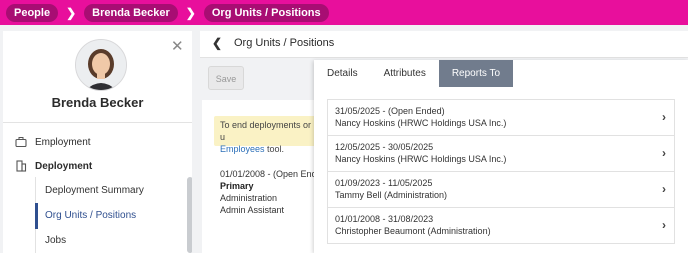 This screenshot has height=253, width=688. I want to click on entry-date: 01/01/2008 - (Open End, so click(268, 174).